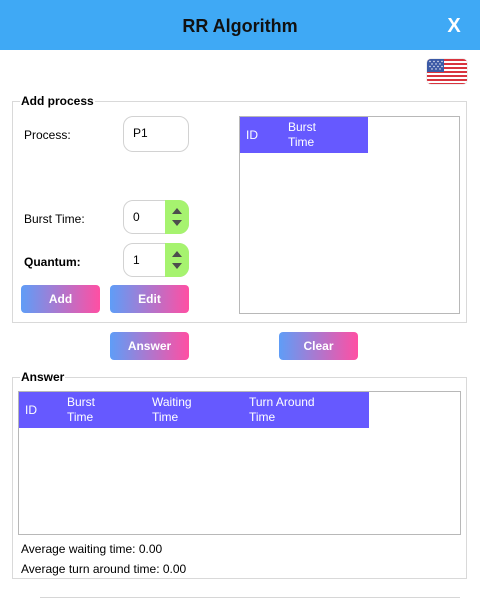  I want to click on column-header-waiting-time: Waiting Time, so click(177, 410).